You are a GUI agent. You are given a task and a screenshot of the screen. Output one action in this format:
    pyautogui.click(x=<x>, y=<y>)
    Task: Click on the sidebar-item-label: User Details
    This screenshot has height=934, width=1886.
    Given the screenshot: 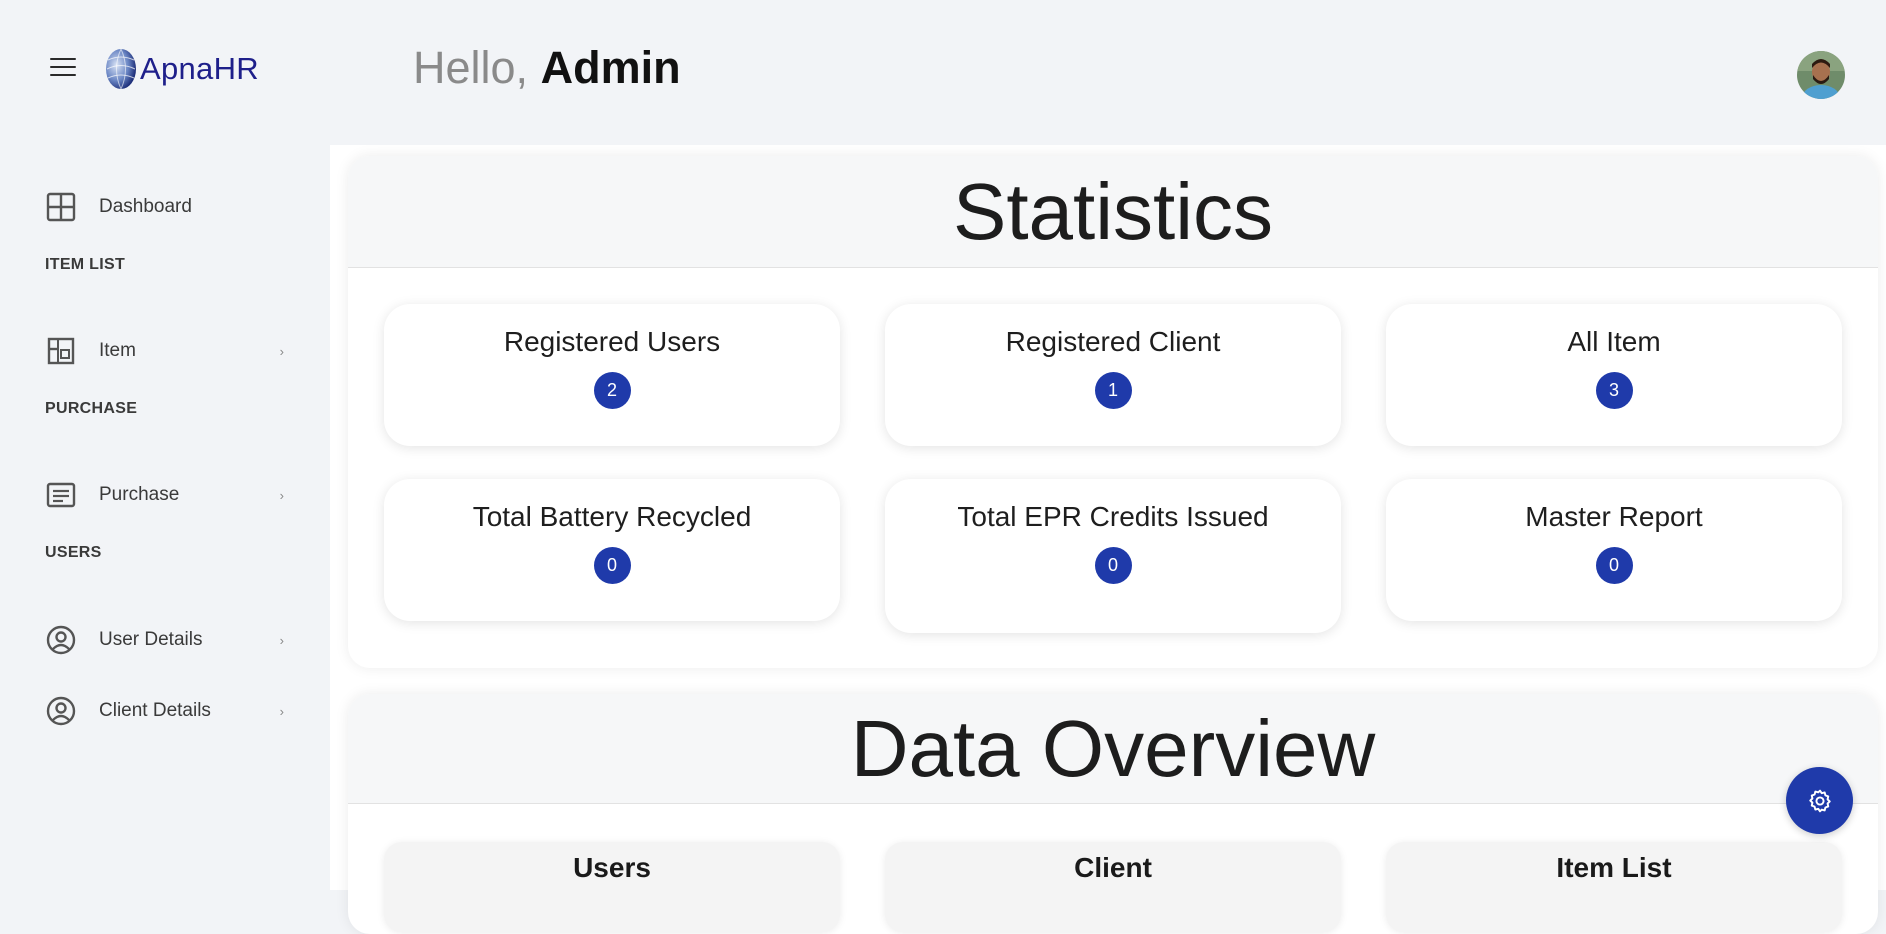 What is the action you would take?
    pyautogui.click(x=151, y=639)
    